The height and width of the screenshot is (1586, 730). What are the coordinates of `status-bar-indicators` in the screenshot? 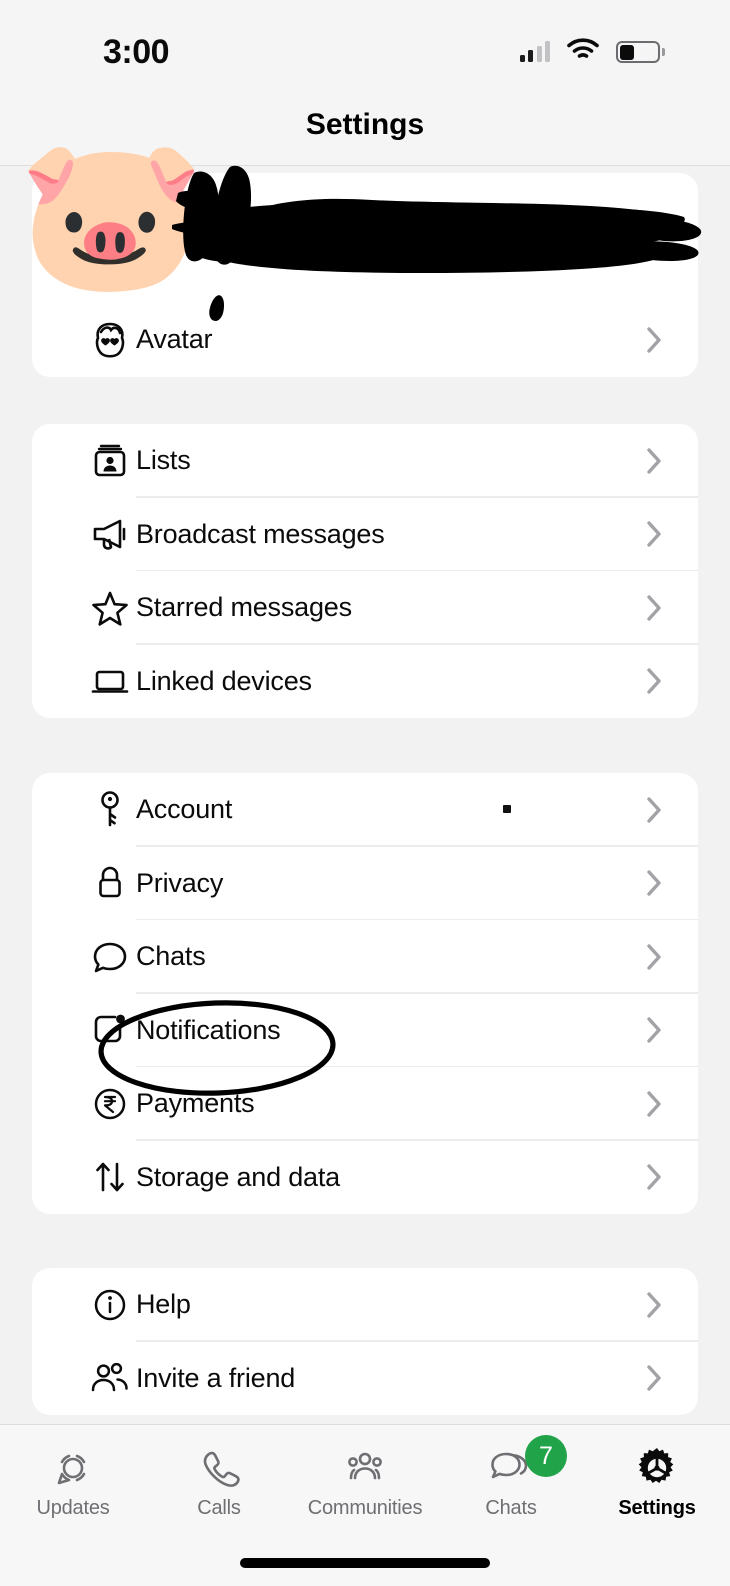 It's located at (592, 52).